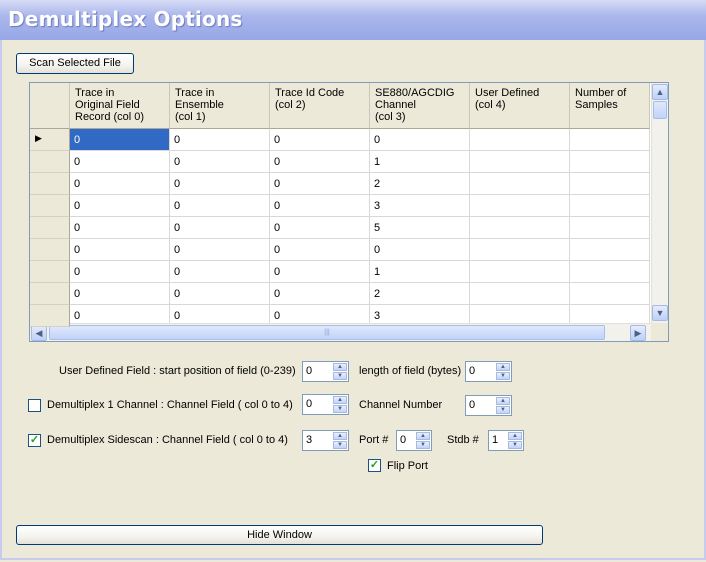 The image size is (706, 562). What do you see at coordinates (325, 371) in the screenshot?
I see `start-position-spinner: 0 ▲ ▼` at bounding box center [325, 371].